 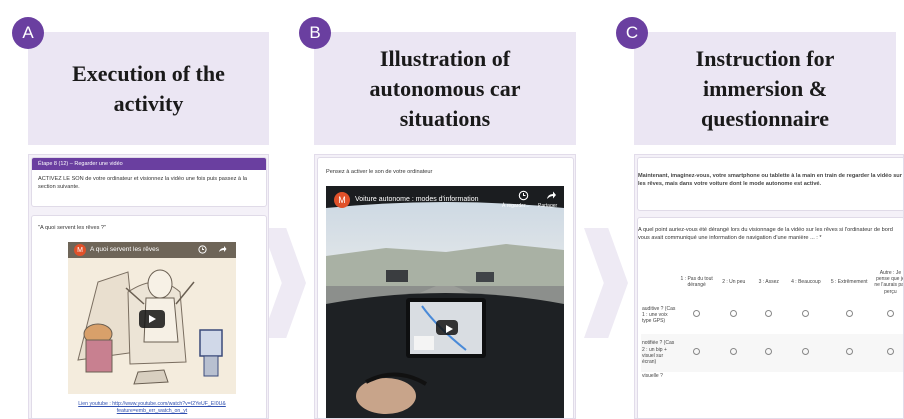 I want to click on section-header: Étape 8 (12) – Regarder une vidéo, so click(x=149, y=164).